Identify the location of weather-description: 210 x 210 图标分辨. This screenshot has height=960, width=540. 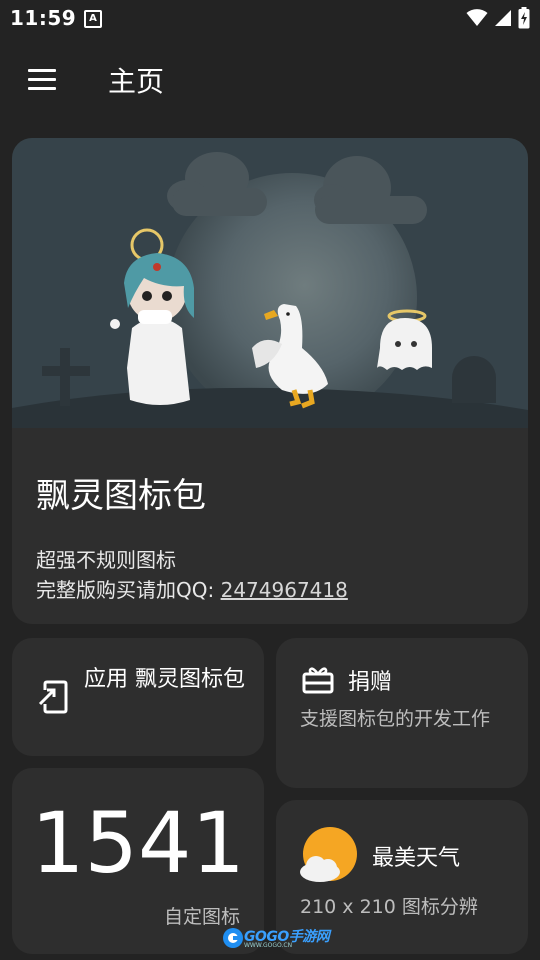
(389, 907).